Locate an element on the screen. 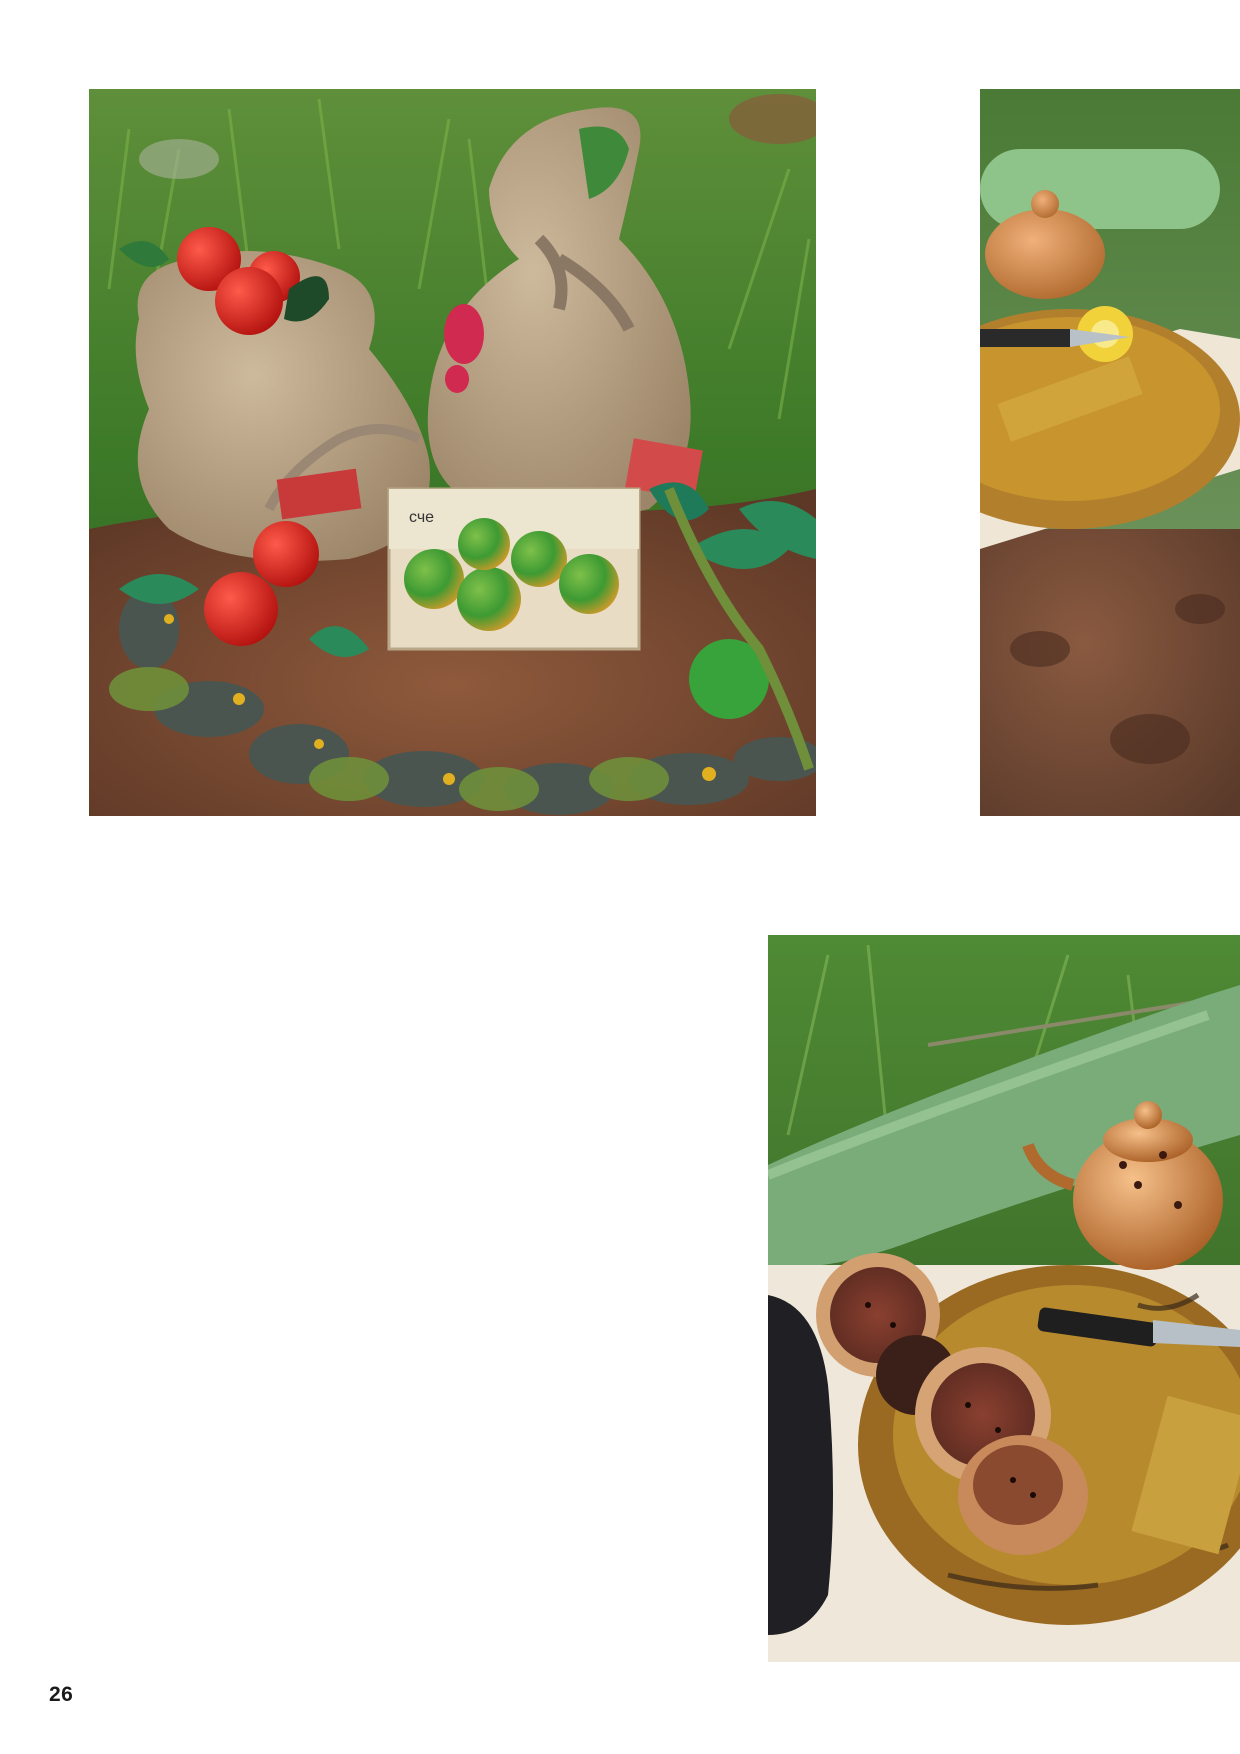  teapot-tray-illustration is located at coordinates (1110, 452).